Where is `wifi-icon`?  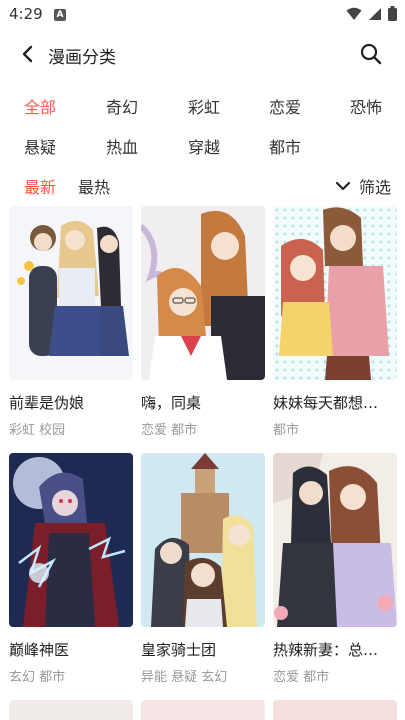
wifi-icon is located at coordinates (354, 13).